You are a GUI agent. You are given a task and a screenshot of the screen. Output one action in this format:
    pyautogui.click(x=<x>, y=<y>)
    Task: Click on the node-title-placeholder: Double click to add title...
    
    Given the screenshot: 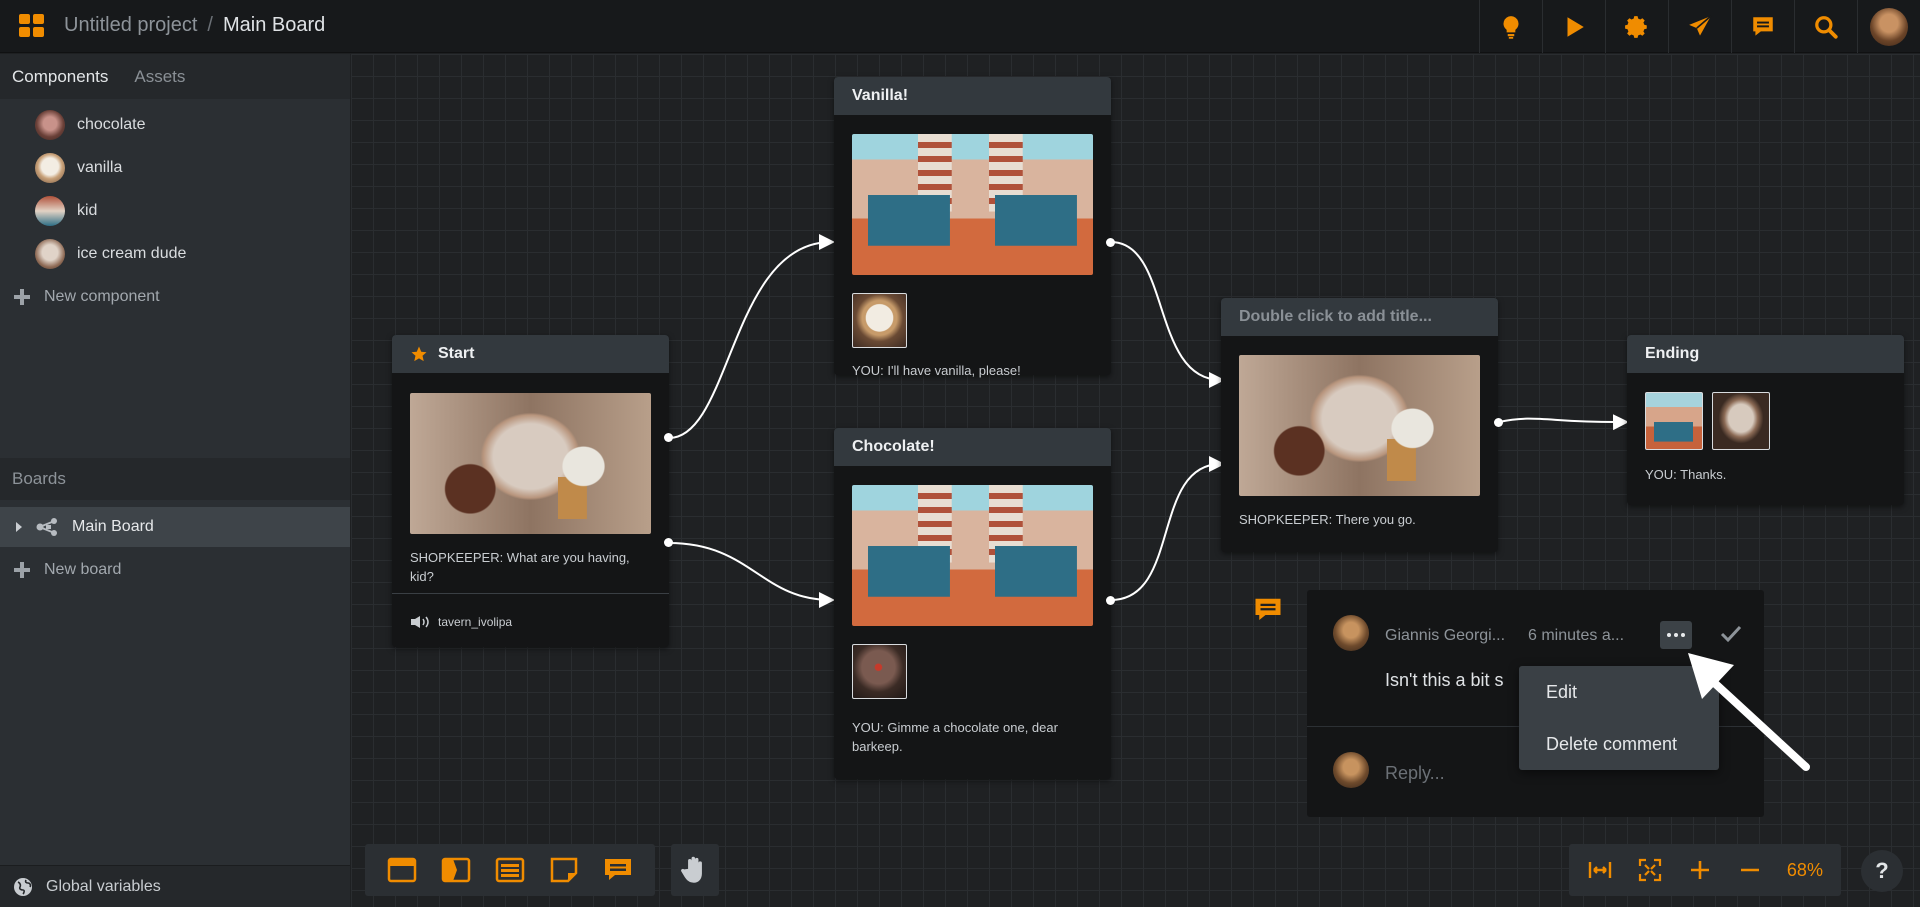 What is the action you would take?
    pyautogui.click(x=1335, y=317)
    